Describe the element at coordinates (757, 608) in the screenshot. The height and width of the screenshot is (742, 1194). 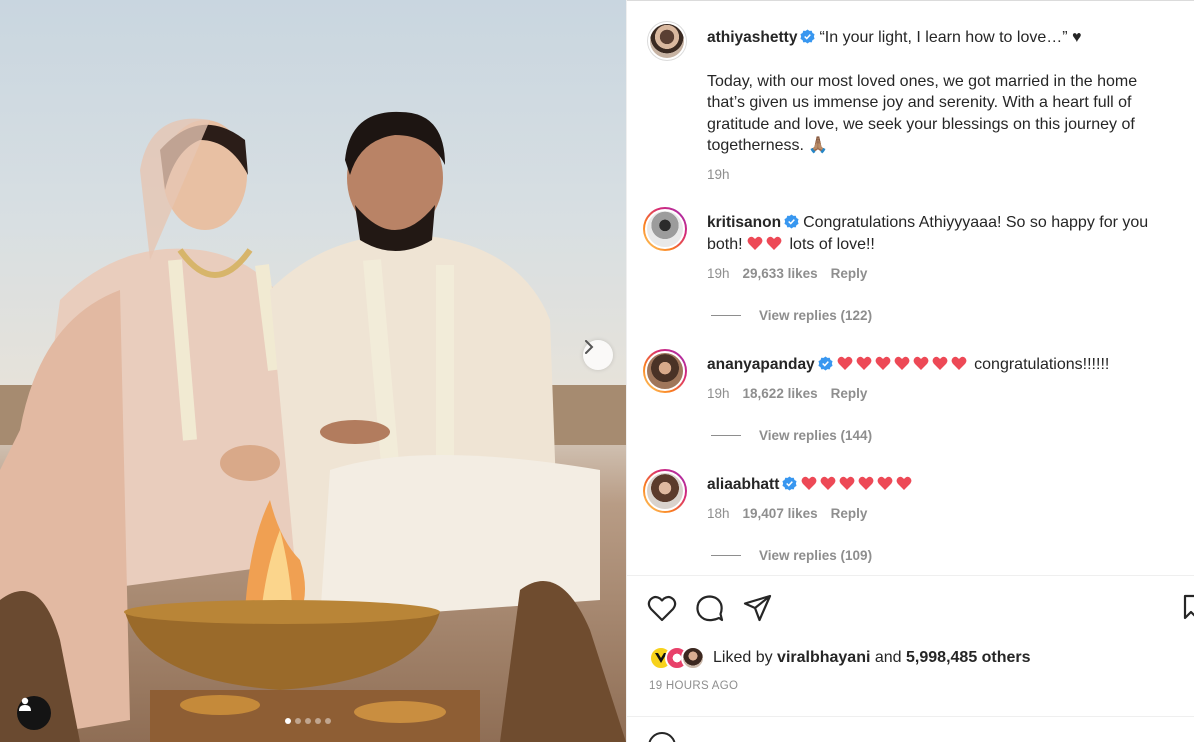
I see `share-icon` at that location.